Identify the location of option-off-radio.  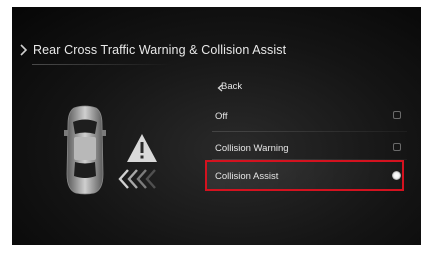
(397, 115).